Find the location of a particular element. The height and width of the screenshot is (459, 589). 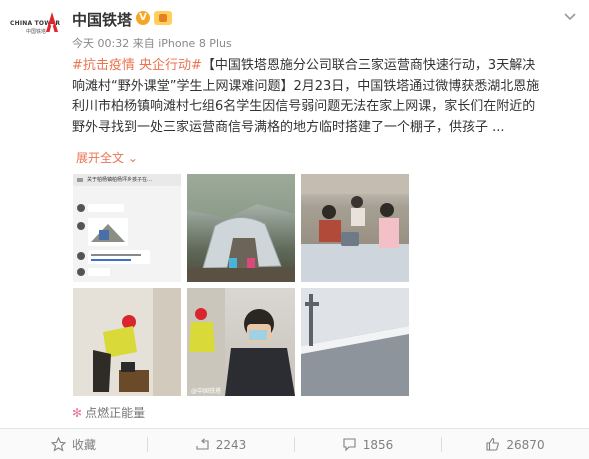

positive-energy-link: ✻ 点燃正能量 is located at coordinates (108, 412).